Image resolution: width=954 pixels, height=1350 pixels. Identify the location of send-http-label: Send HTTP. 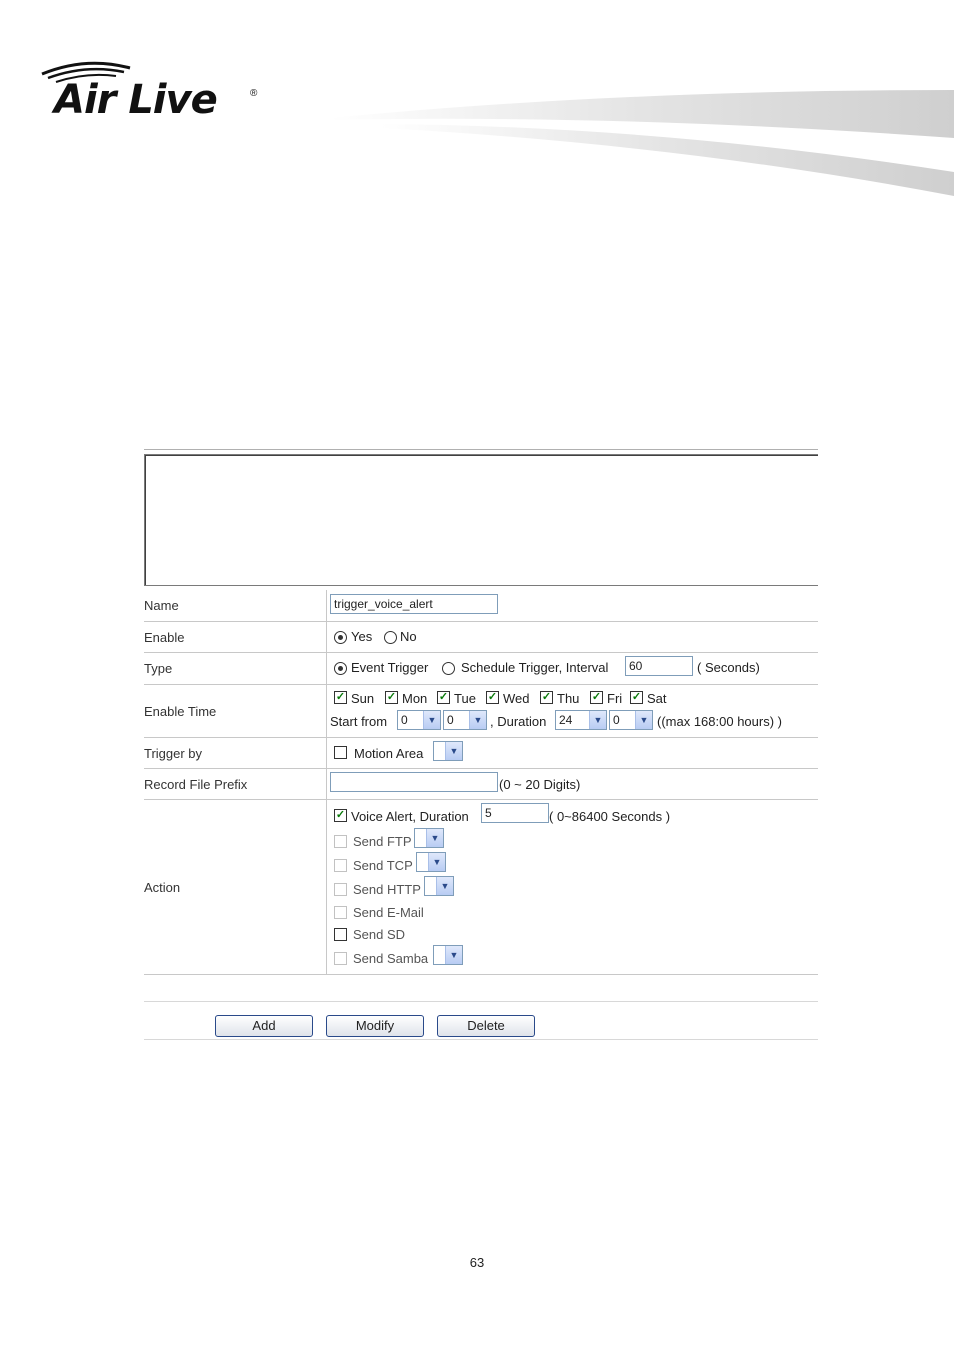
(387, 889).